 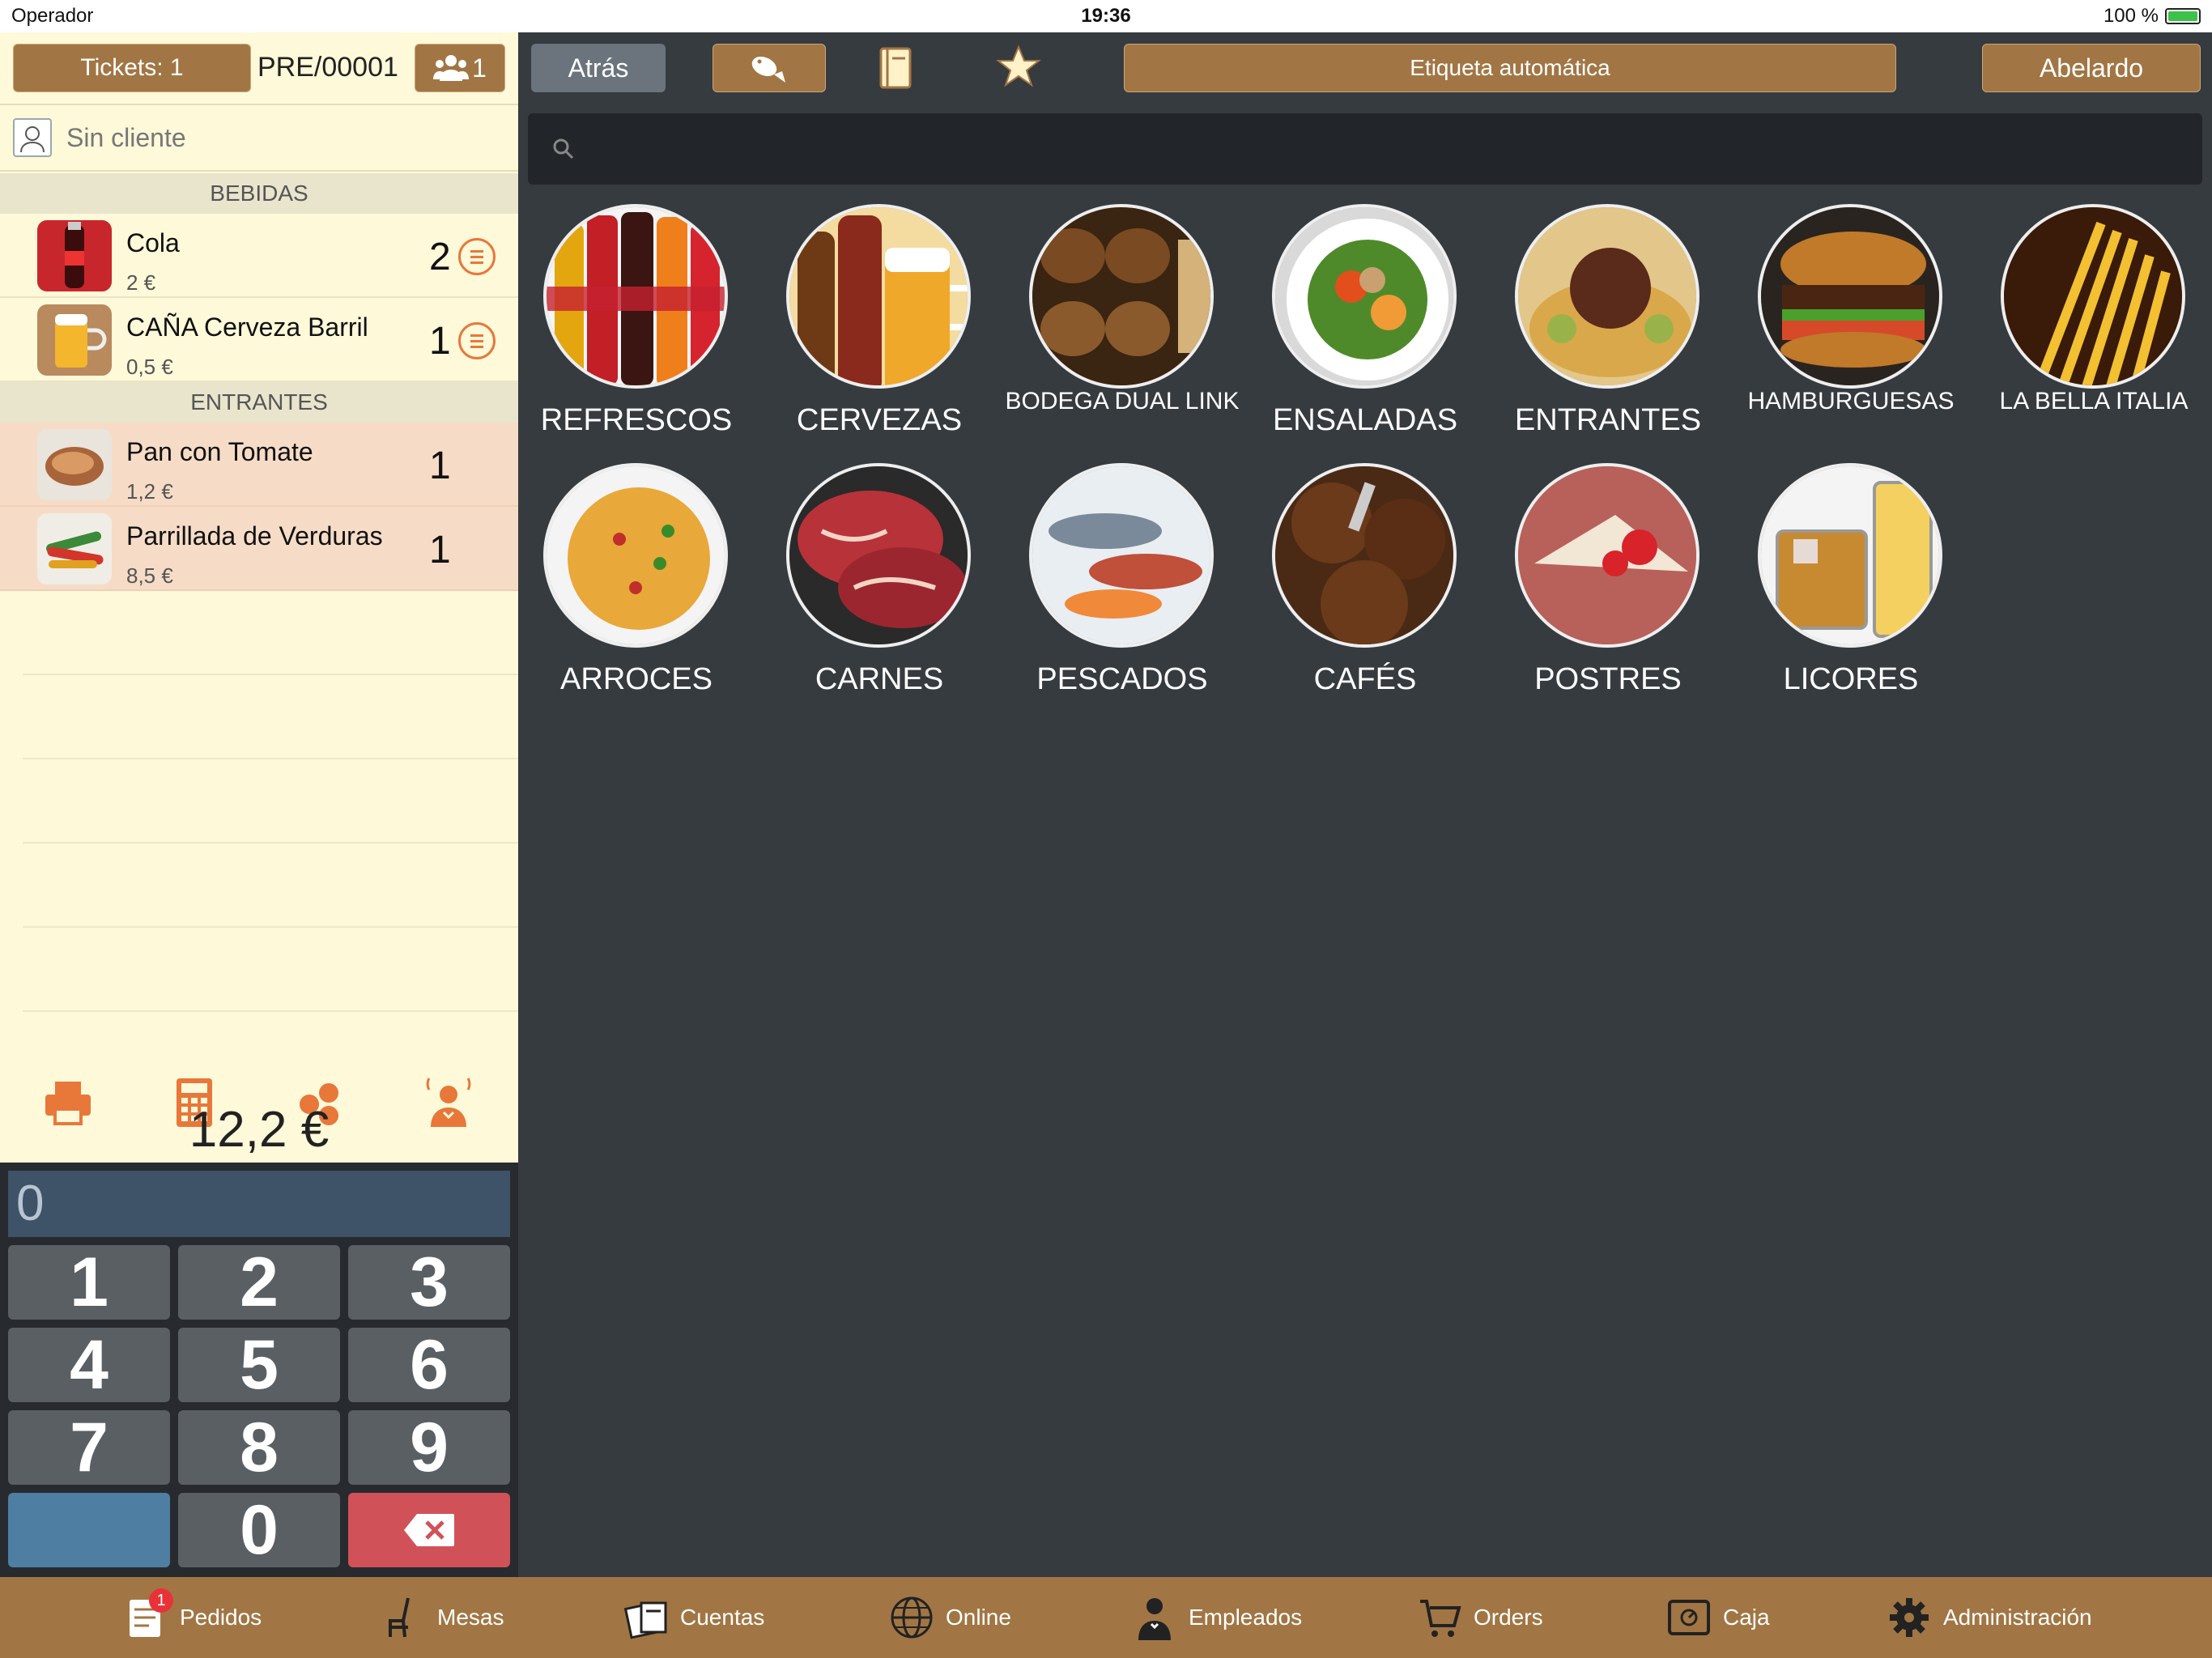 What do you see at coordinates (1608, 333) in the screenshot?
I see `family-entrantes: ENTRANTES` at bounding box center [1608, 333].